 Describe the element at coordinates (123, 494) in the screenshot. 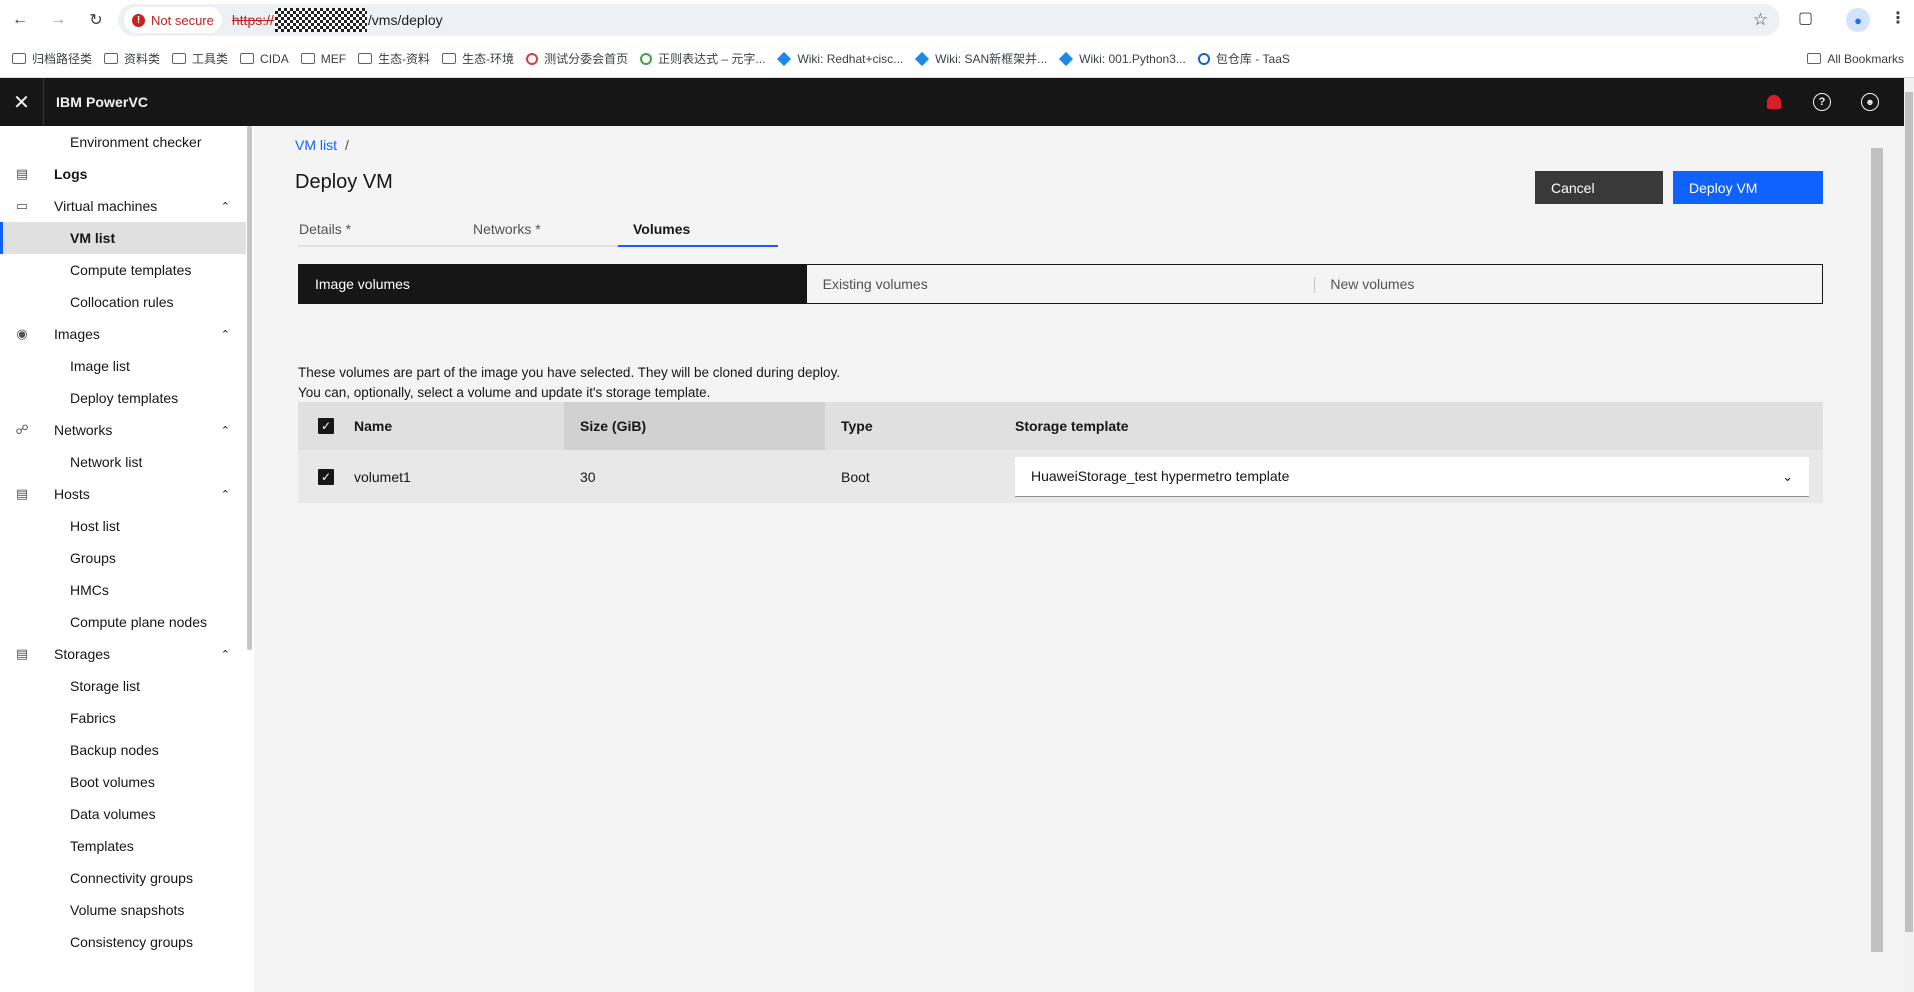

I see `sidebar-item-hosts: ▤ Hosts ⌃` at that location.